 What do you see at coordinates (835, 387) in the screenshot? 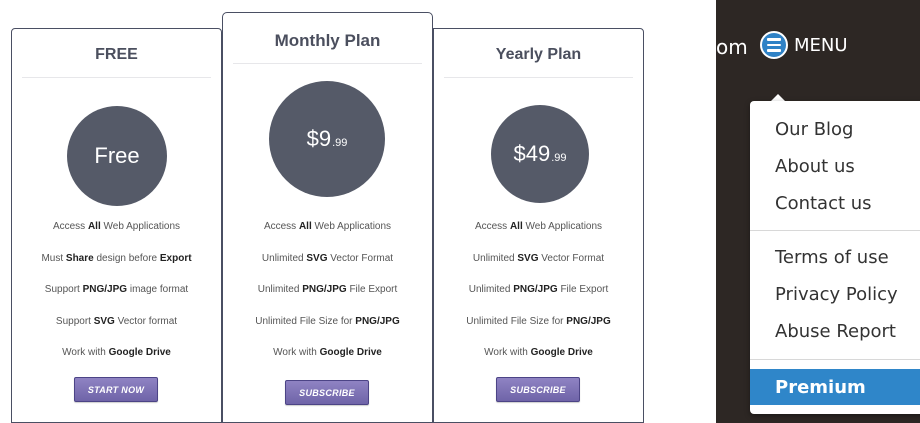
I see `menu-item-premium: Premium` at bounding box center [835, 387].